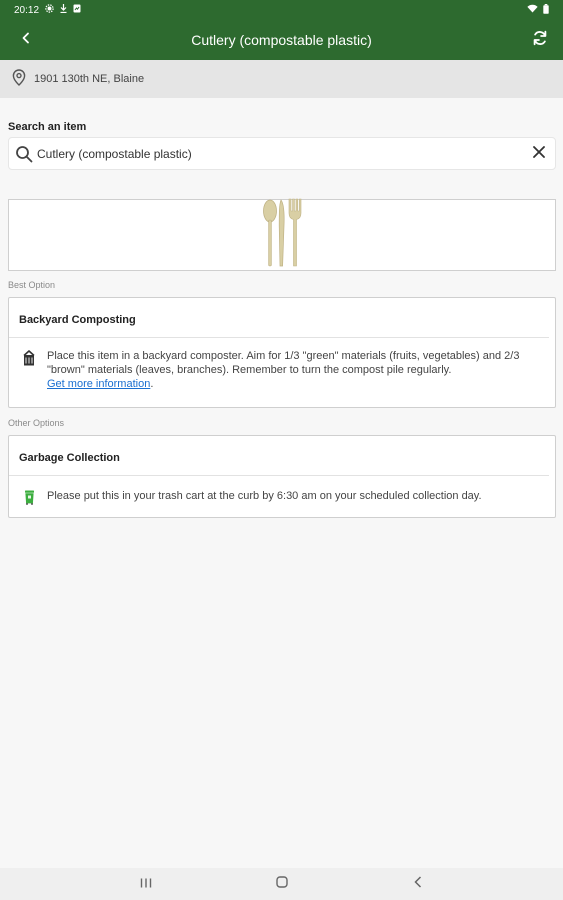 The image size is (563, 900). I want to click on home-icon, so click(281, 884).